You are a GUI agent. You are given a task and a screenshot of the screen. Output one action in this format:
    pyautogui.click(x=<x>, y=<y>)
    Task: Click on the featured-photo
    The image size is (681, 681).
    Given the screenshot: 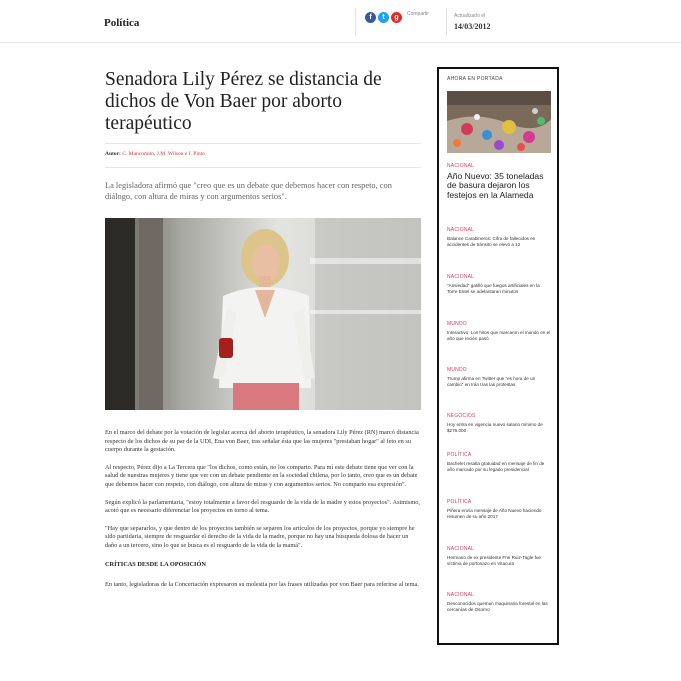 What is the action you would take?
    pyautogui.click(x=499, y=122)
    